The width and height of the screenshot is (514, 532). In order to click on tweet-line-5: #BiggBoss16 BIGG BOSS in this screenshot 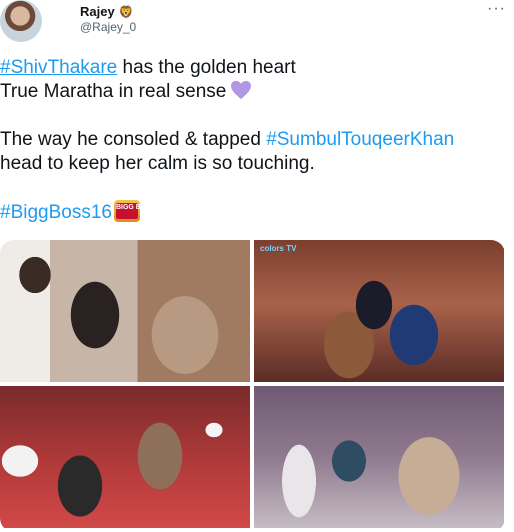, I will do `click(255, 212)`.